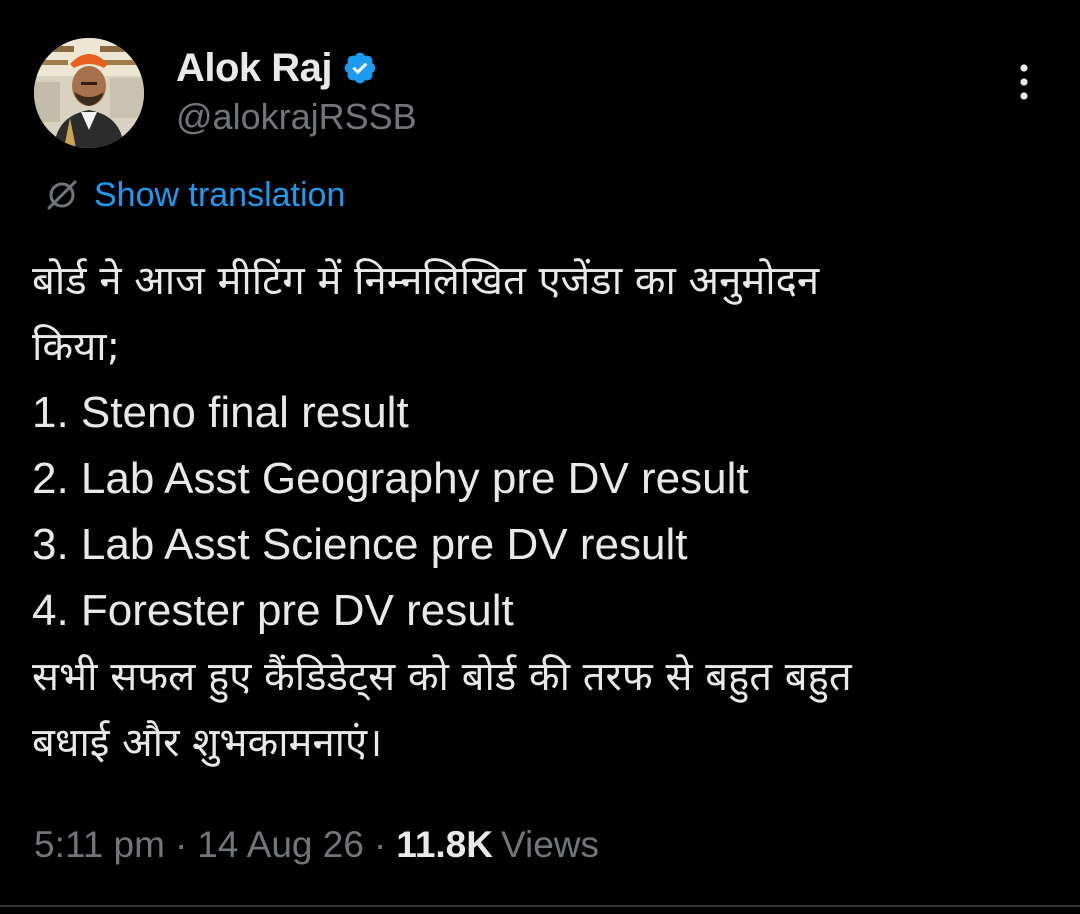  I want to click on views-count: 11.8K, so click(444, 845).